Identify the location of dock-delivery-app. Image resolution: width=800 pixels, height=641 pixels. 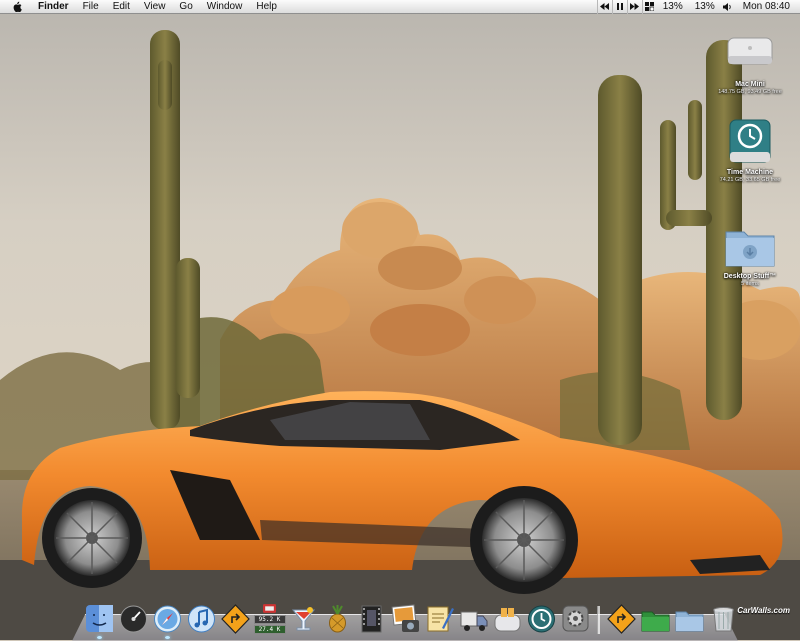
(473, 618).